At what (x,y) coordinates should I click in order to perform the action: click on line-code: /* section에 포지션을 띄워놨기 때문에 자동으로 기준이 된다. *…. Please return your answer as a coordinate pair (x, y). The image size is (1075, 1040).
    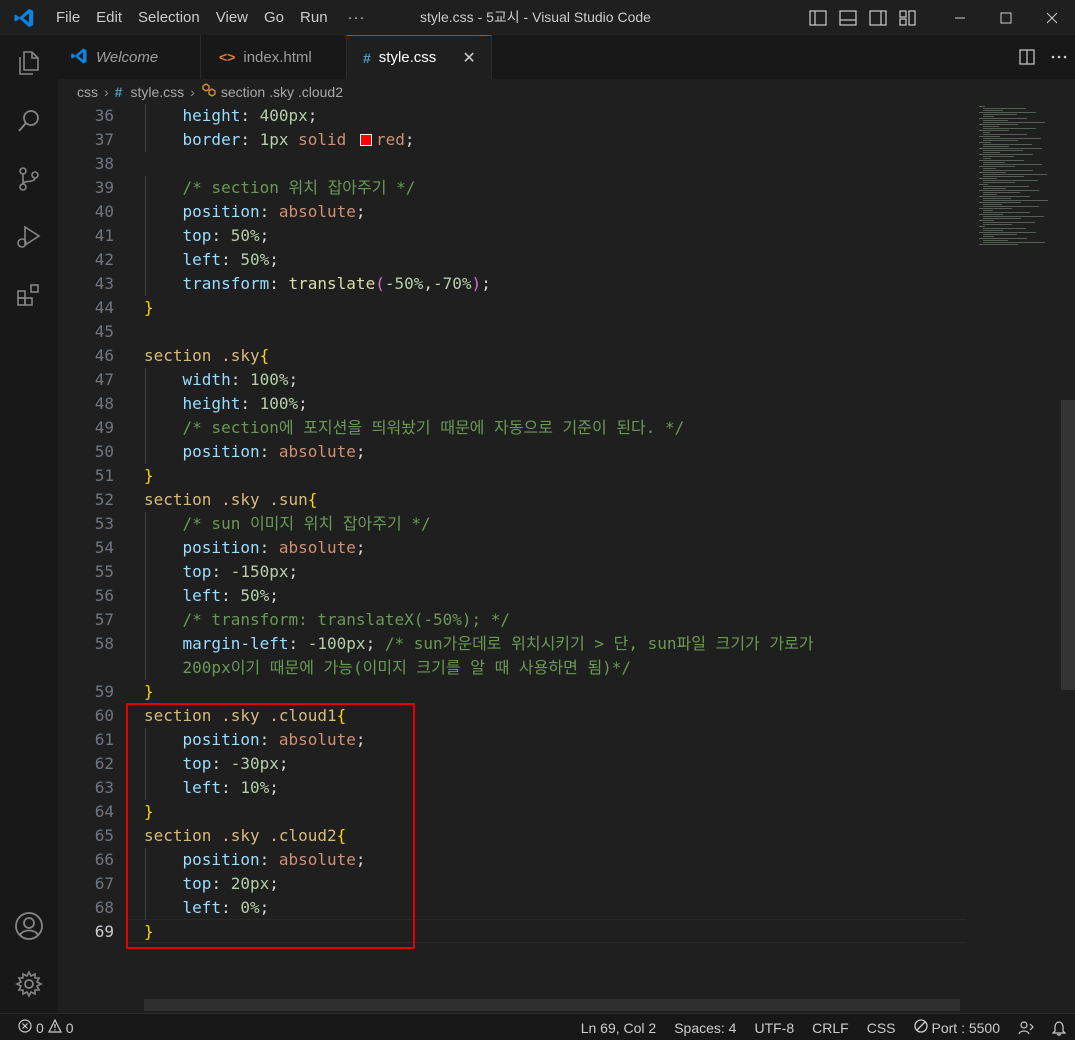
    Looking at the image, I should click on (414, 428).